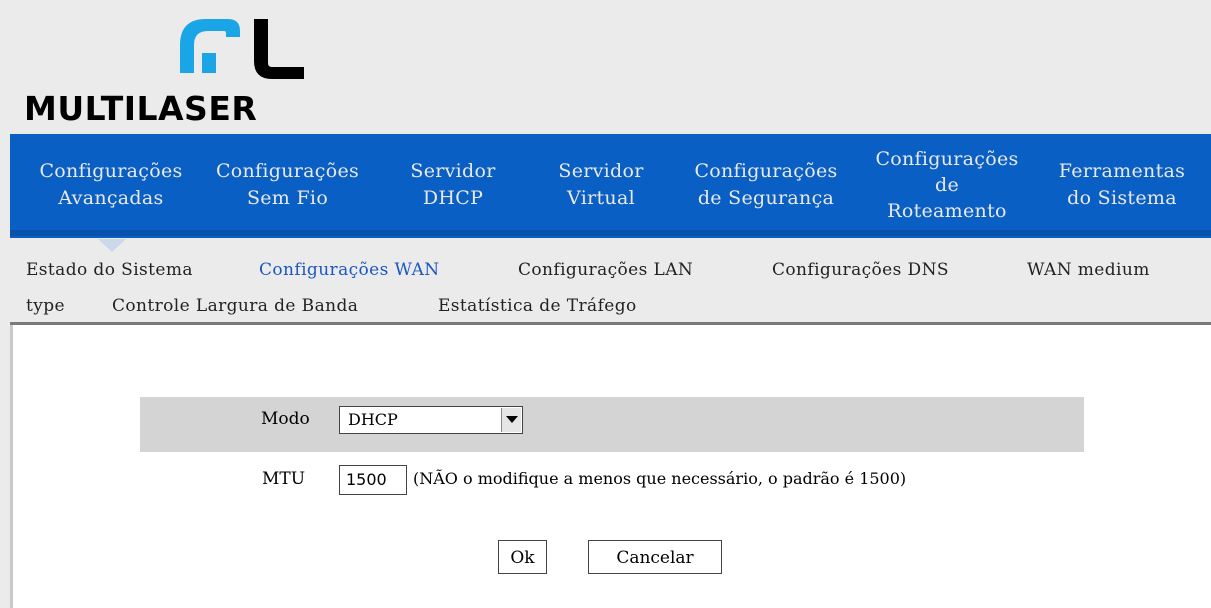 This screenshot has height=608, width=1211. Describe the element at coordinates (111, 198) in the screenshot. I see `nav-item-line2: Avançadas` at that location.